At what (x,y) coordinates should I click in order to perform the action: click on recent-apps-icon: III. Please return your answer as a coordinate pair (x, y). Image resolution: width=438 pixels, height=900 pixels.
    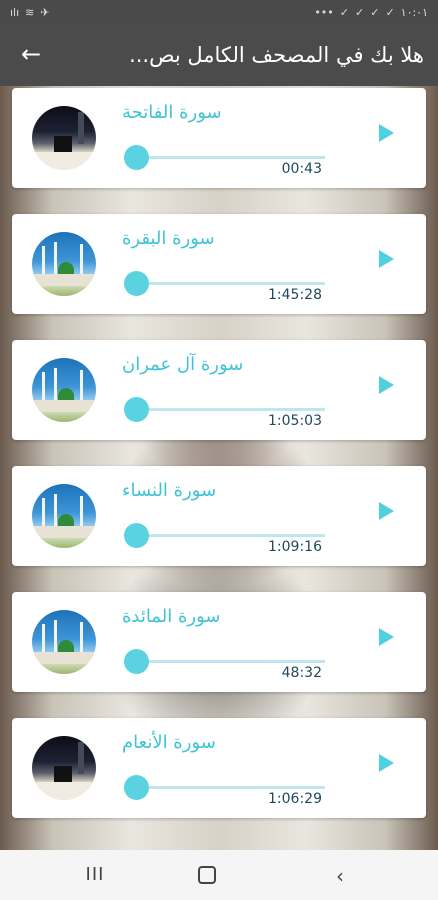
    Looking at the image, I should click on (95, 874).